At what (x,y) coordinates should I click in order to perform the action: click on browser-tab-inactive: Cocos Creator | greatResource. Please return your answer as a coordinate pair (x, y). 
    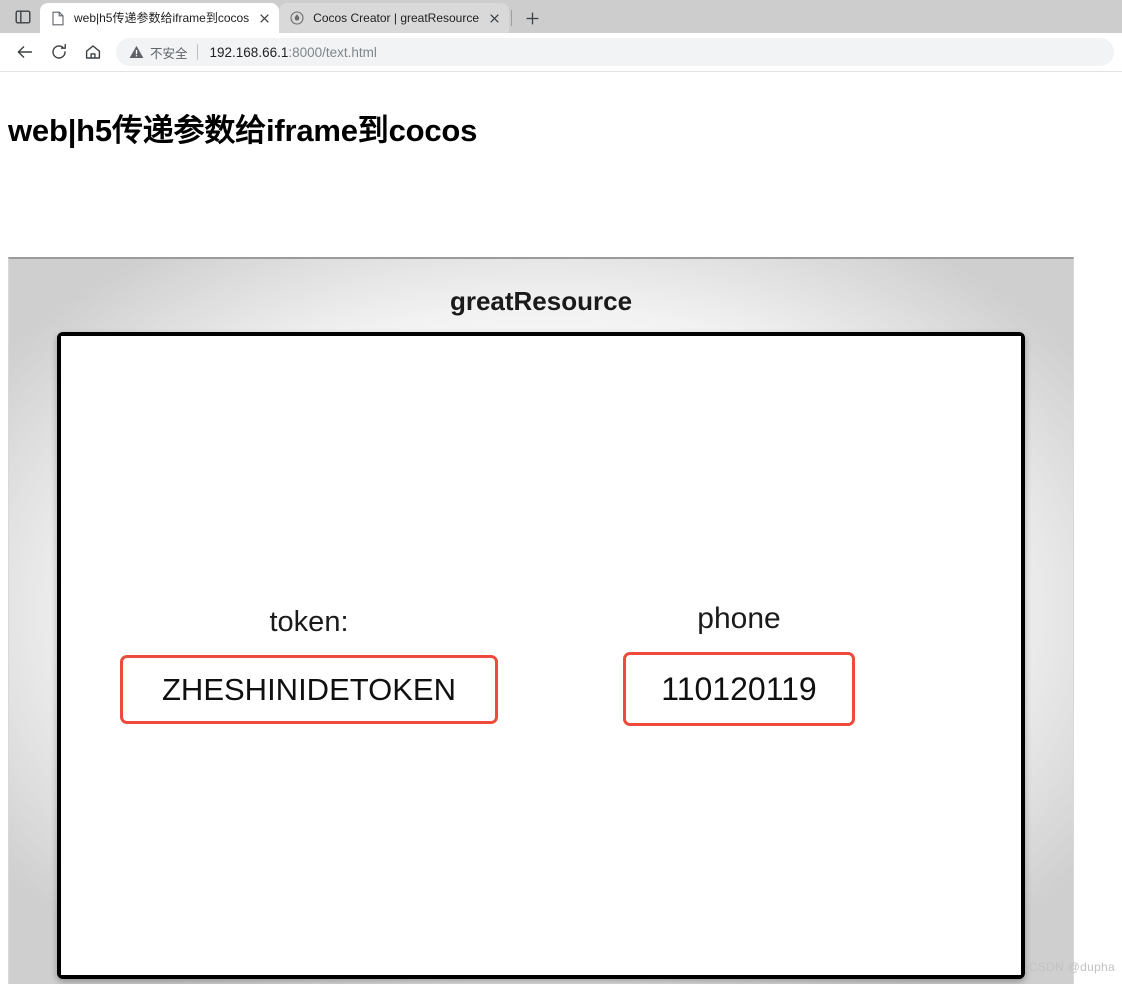
    Looking at the image, I should click on (394, 18).